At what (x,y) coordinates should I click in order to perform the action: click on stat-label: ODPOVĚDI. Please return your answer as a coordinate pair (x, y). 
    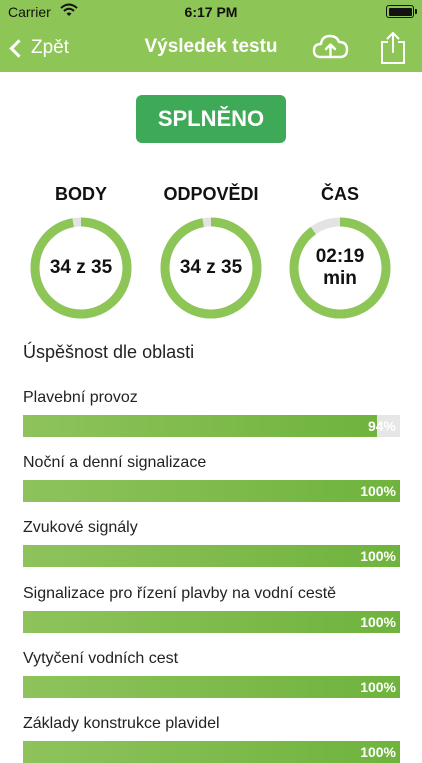
    Looking at the image, I should click on (211, 194).